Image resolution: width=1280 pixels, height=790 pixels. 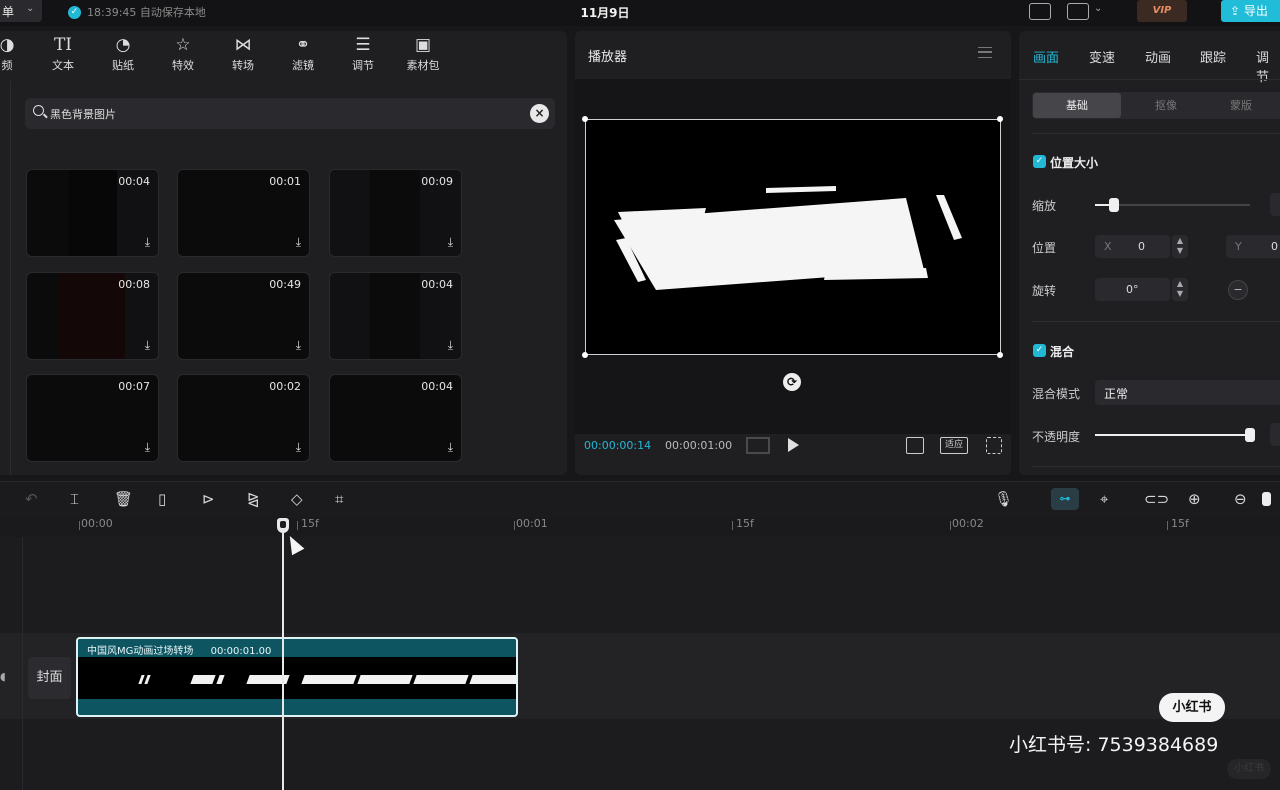 I want to click on auto-snap-icon: ⌖, so click(x=1104, y=499).